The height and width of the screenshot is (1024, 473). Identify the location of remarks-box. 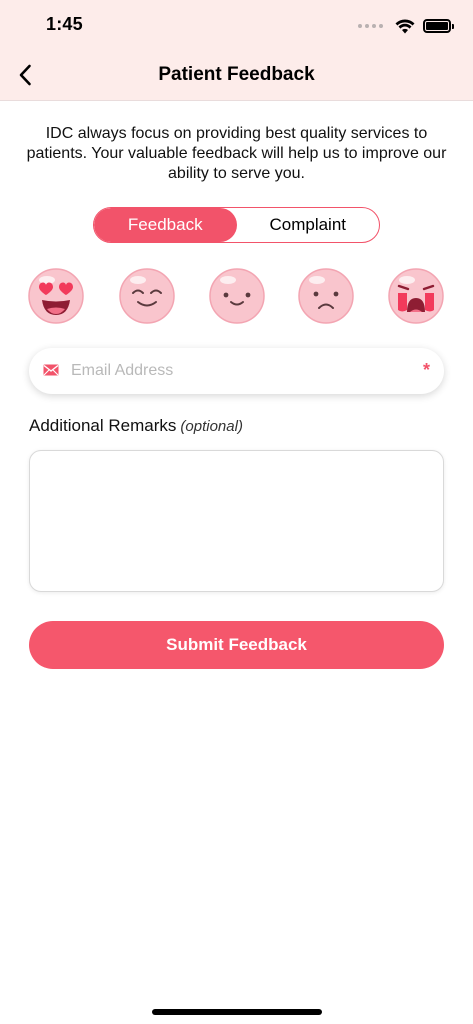
(236, 521).